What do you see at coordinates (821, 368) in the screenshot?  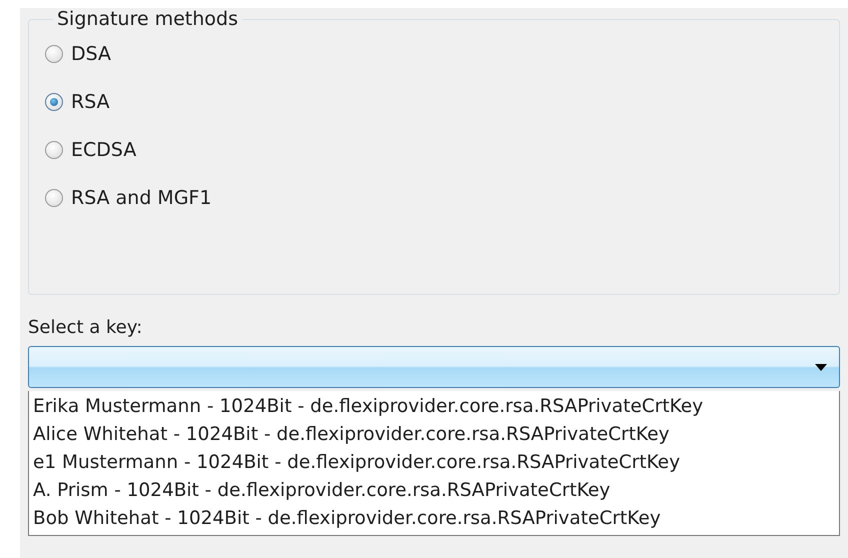 I see `caret-icon` at bounding box center [821, 368].